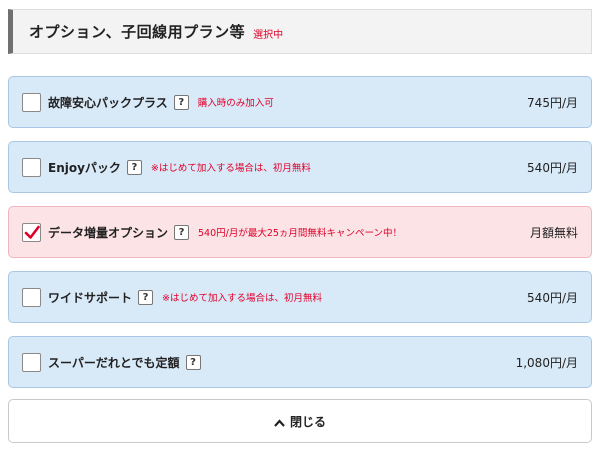 This screenshot has height=450, width=600. I want to click on option-note: 540円/月が最大25ヵ月間無料キャンペーン中！, so click(300, 233).